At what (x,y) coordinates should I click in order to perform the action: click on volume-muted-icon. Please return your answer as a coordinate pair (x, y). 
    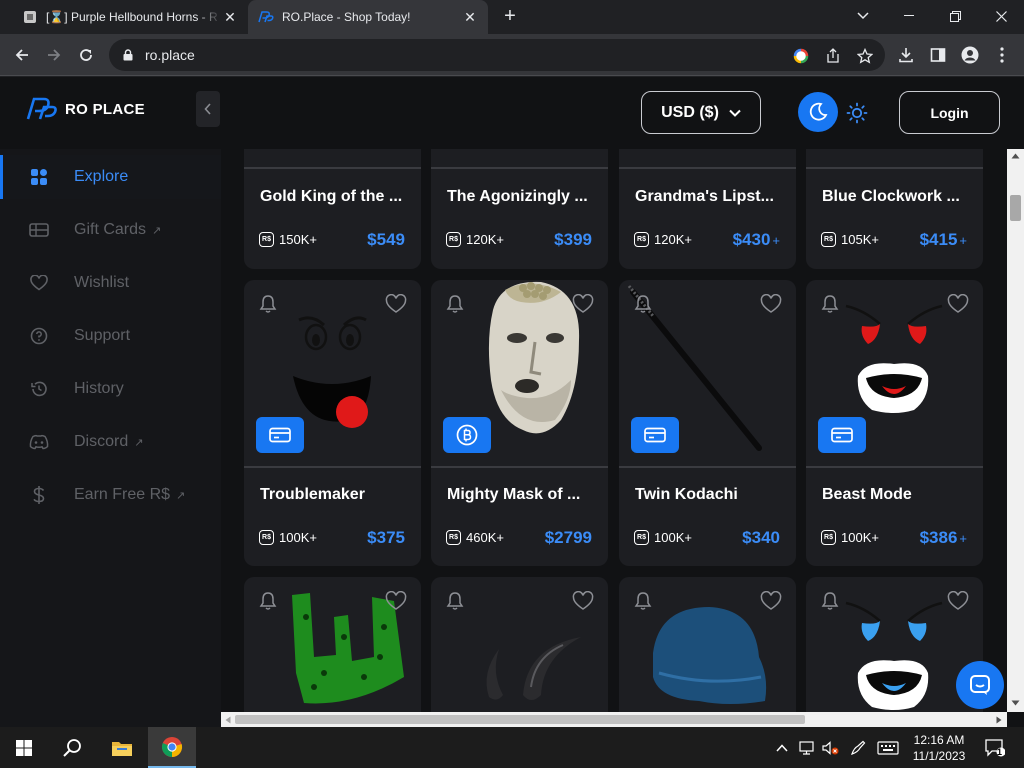
    Looking at the image, I should click on (831, 747).